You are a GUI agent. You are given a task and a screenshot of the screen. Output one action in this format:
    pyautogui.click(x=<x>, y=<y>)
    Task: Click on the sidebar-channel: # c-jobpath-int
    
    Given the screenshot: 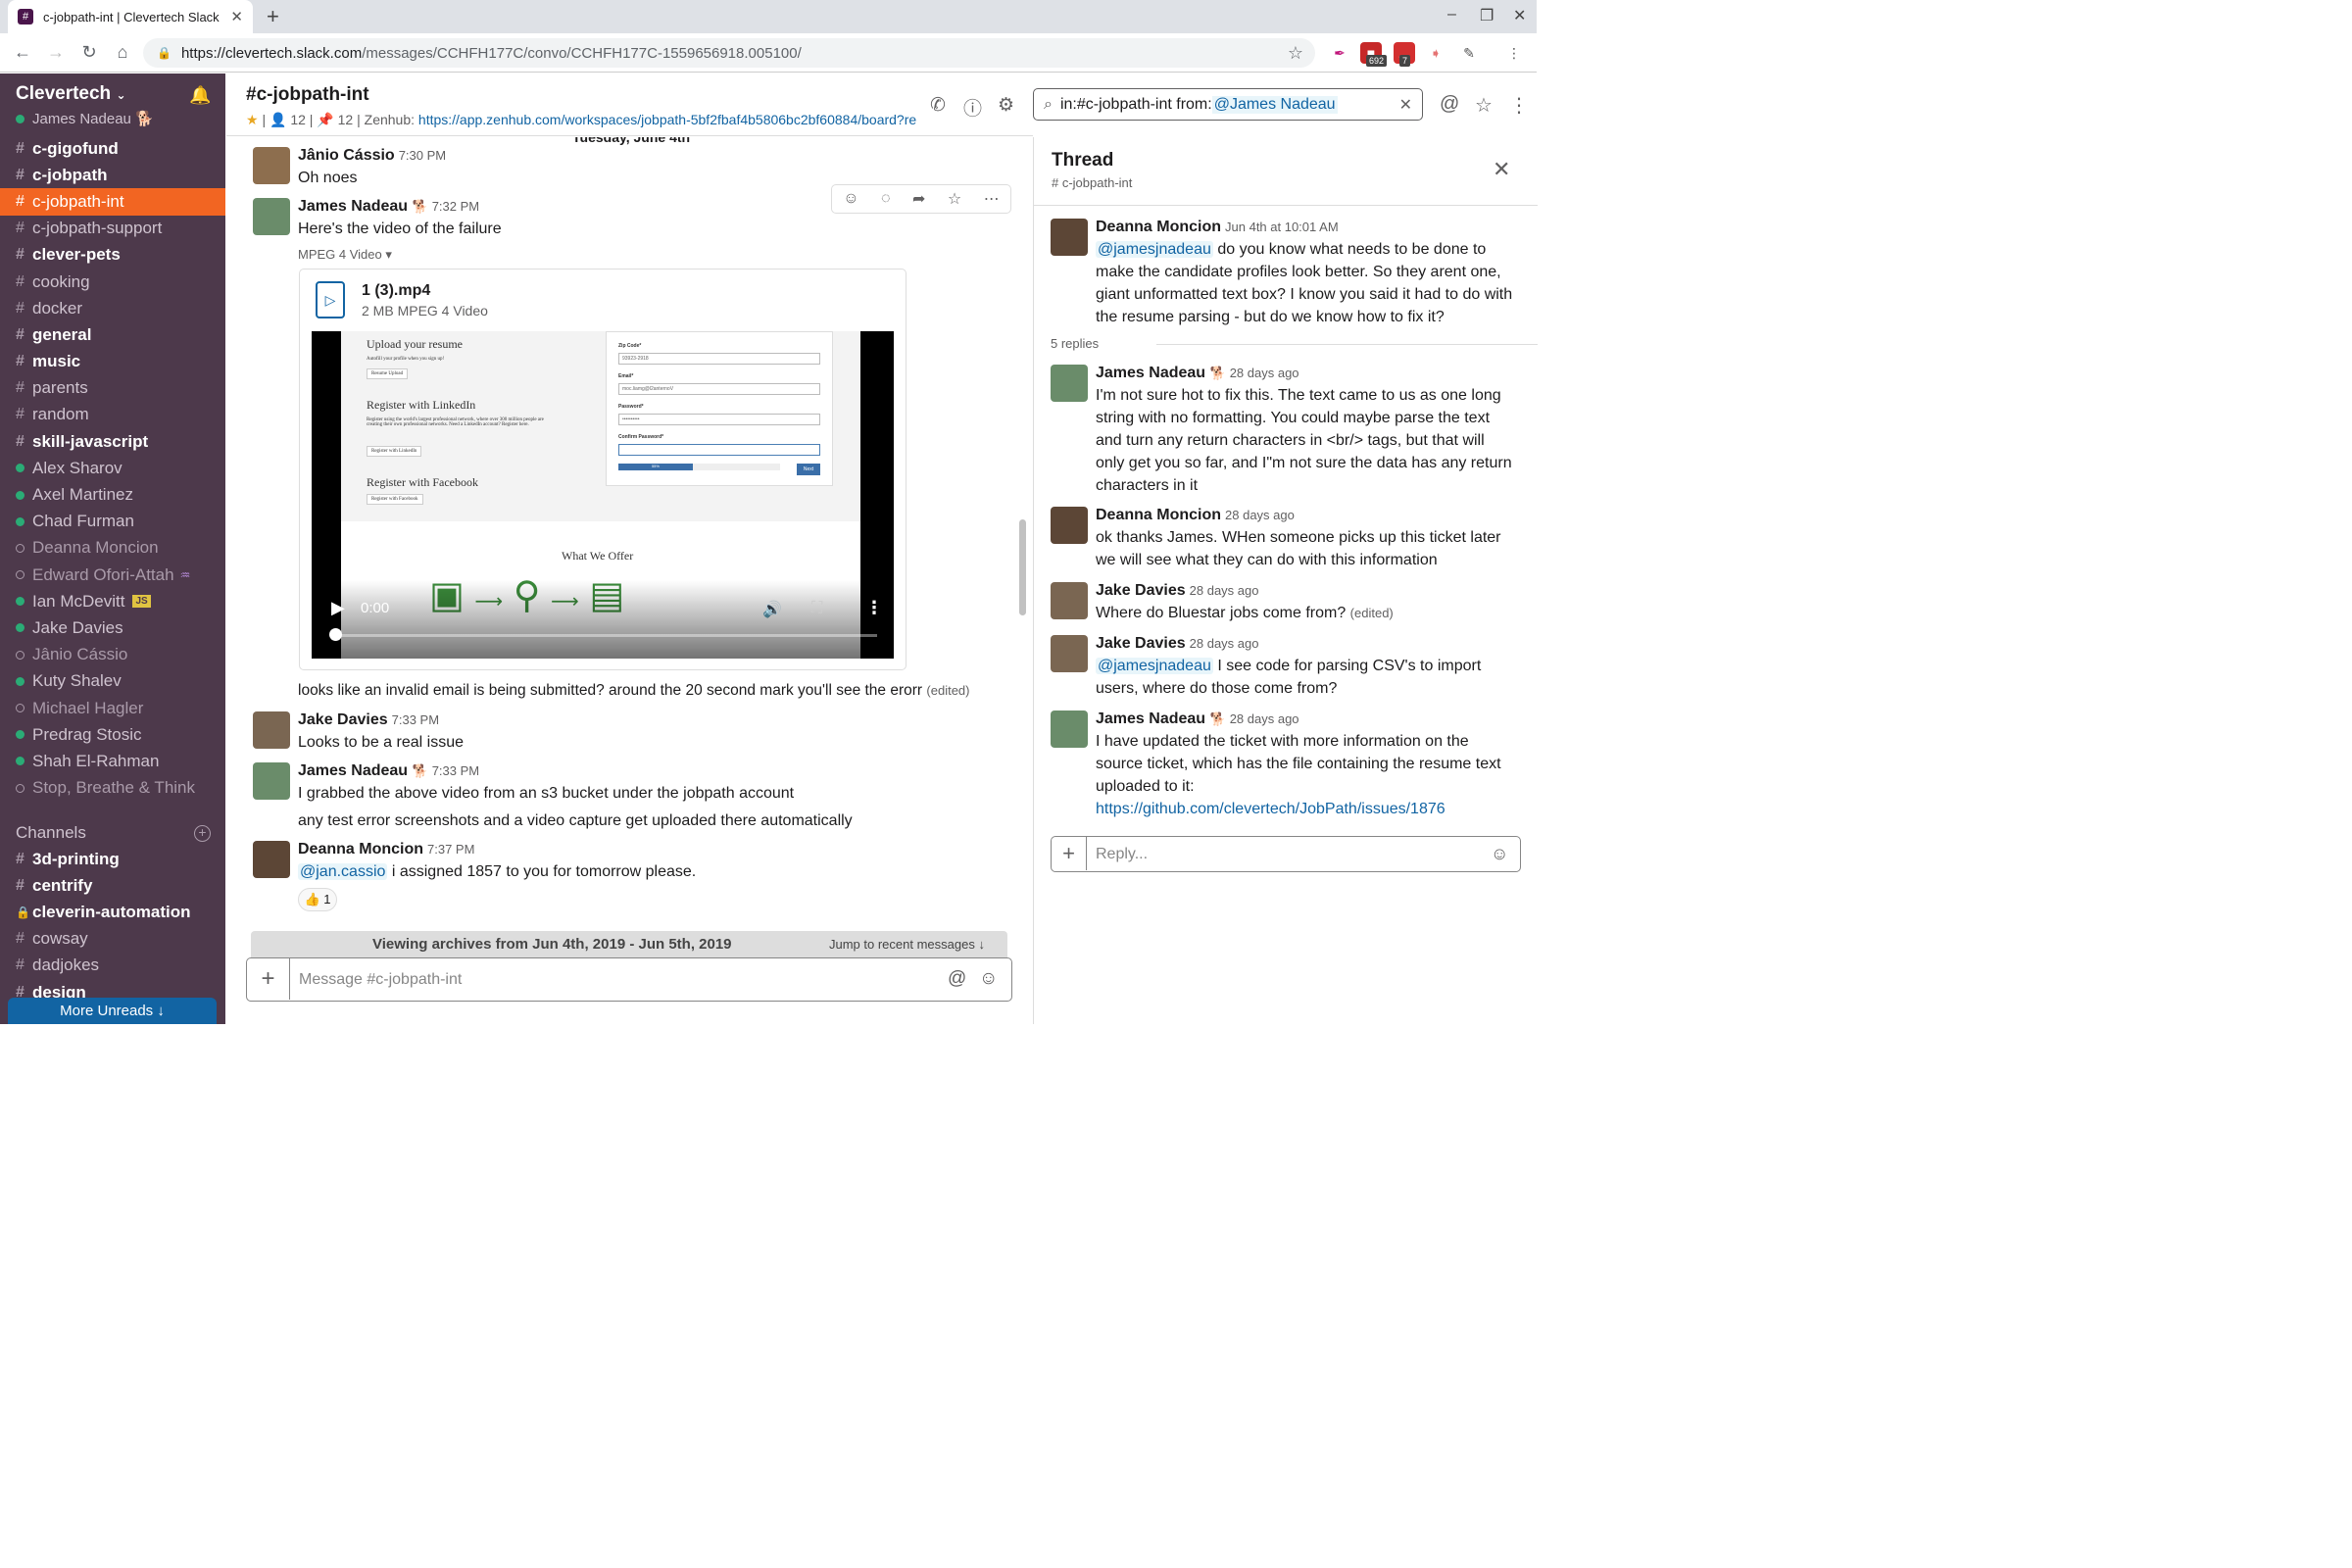 What is the action you would take?
    pyautogui.click(x=112, y=202)
    